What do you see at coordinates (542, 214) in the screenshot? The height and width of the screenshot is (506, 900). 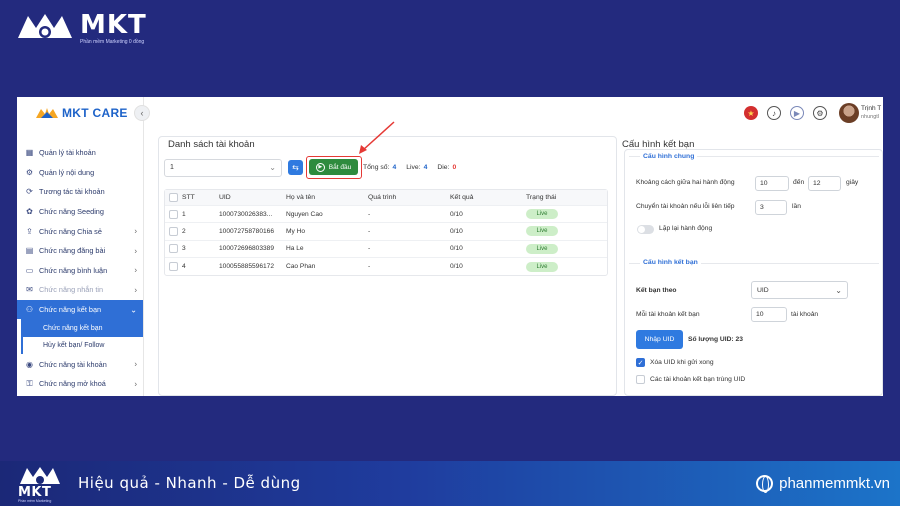 I see `status-badge: Live` at bounding box center [542, 214].